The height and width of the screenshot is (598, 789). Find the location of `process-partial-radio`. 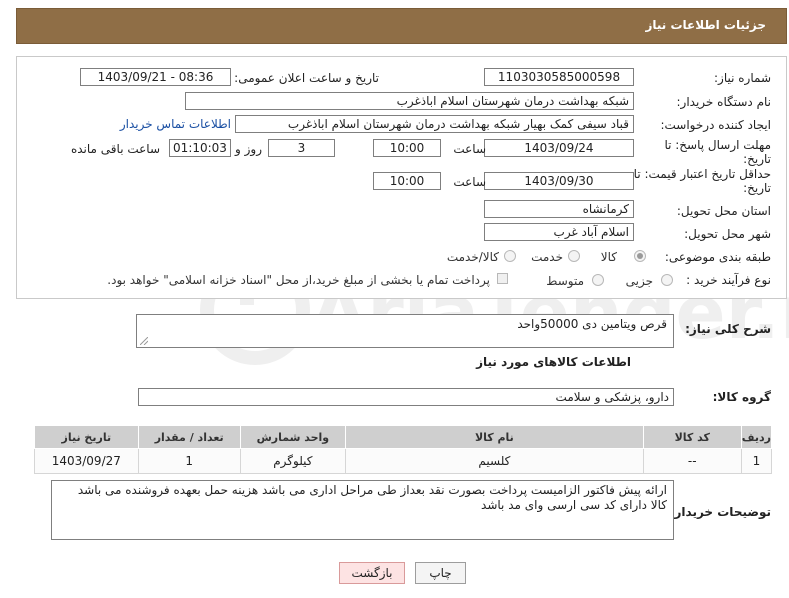

process-partial-radio is located at coordinates (667, 280).